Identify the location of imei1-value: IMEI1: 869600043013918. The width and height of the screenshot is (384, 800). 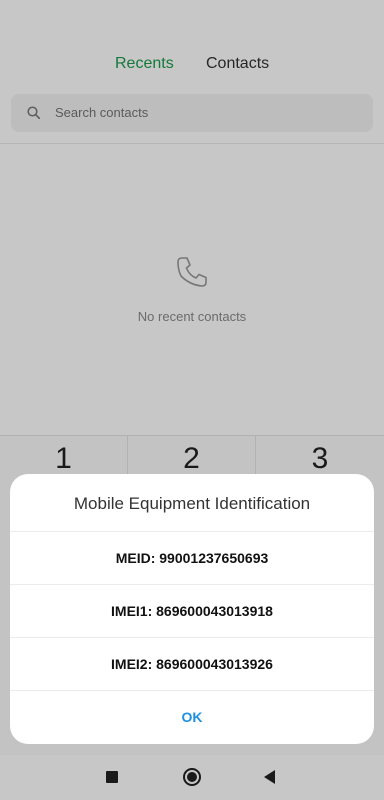
(192, 610).